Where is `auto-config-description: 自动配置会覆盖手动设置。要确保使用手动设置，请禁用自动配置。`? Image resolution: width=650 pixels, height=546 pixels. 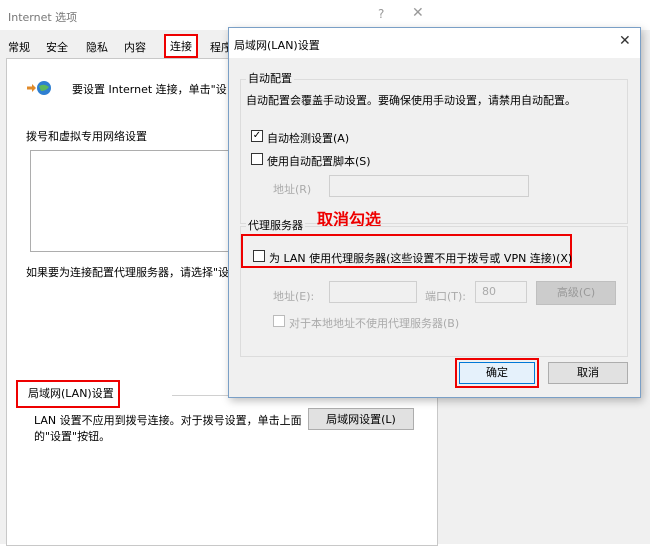 auto-config-description: 自动配置会覆盖手动设置。要确保使用手动设置，请禁用自动配置。 is located at coordinates (411, 100).